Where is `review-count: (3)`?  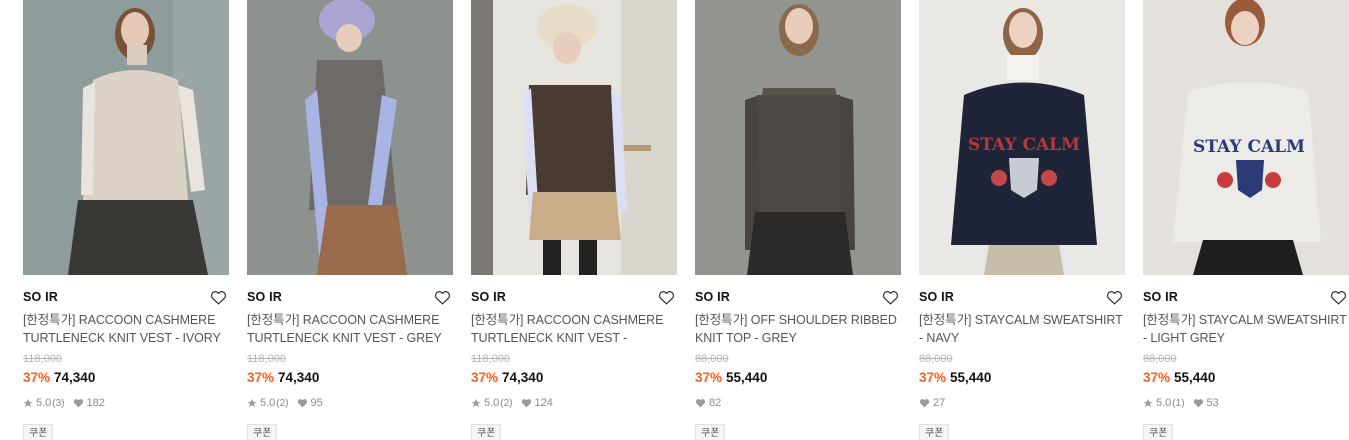 review-count: (3) is located at coordinates (58, 403).